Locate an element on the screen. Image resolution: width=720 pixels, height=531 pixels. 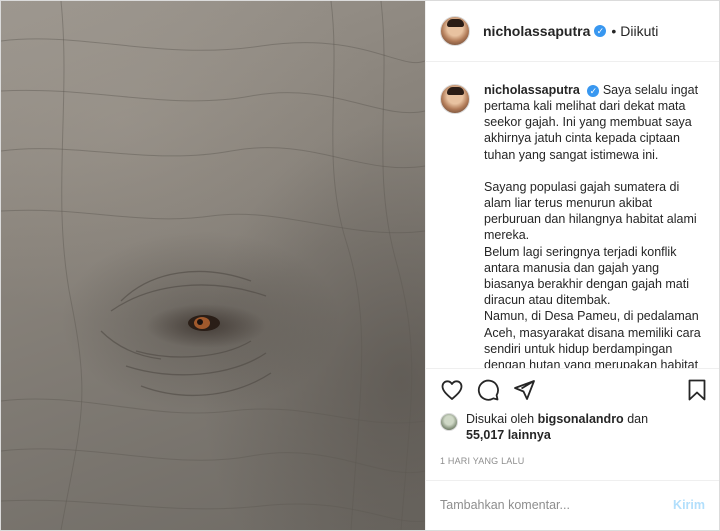
likes-conjunction: dan is located at coordinates (638, 418).